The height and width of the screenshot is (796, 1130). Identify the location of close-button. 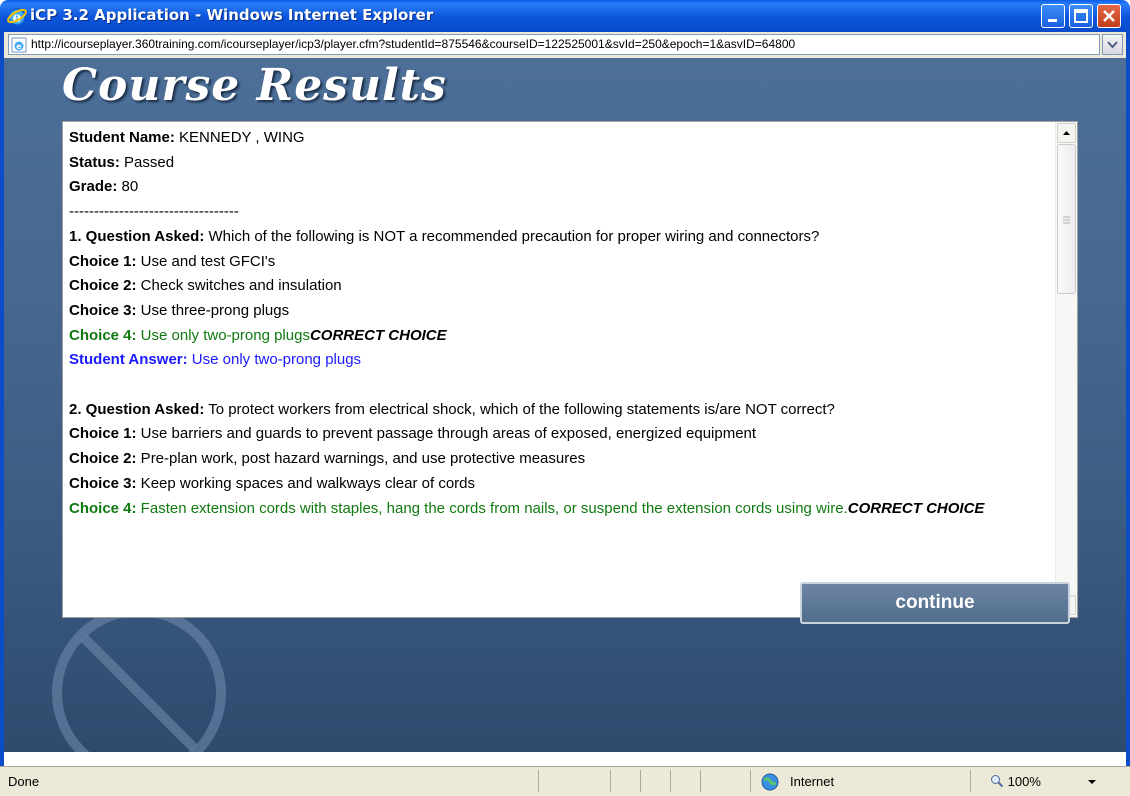
(1109, 16).